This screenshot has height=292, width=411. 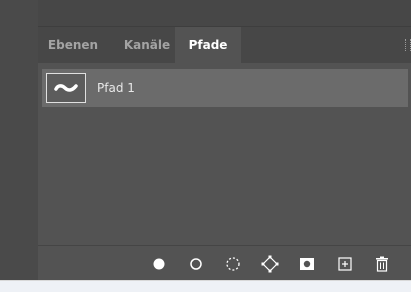 I want to click on left-dock-strip, so click(x=19, y=140).